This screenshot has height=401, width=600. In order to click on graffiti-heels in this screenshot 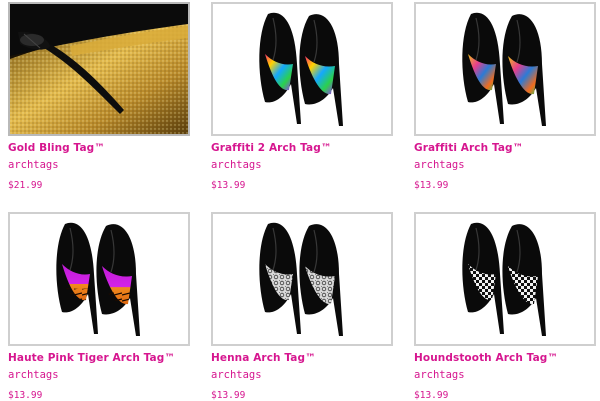, I will do `click(504, 69)`.